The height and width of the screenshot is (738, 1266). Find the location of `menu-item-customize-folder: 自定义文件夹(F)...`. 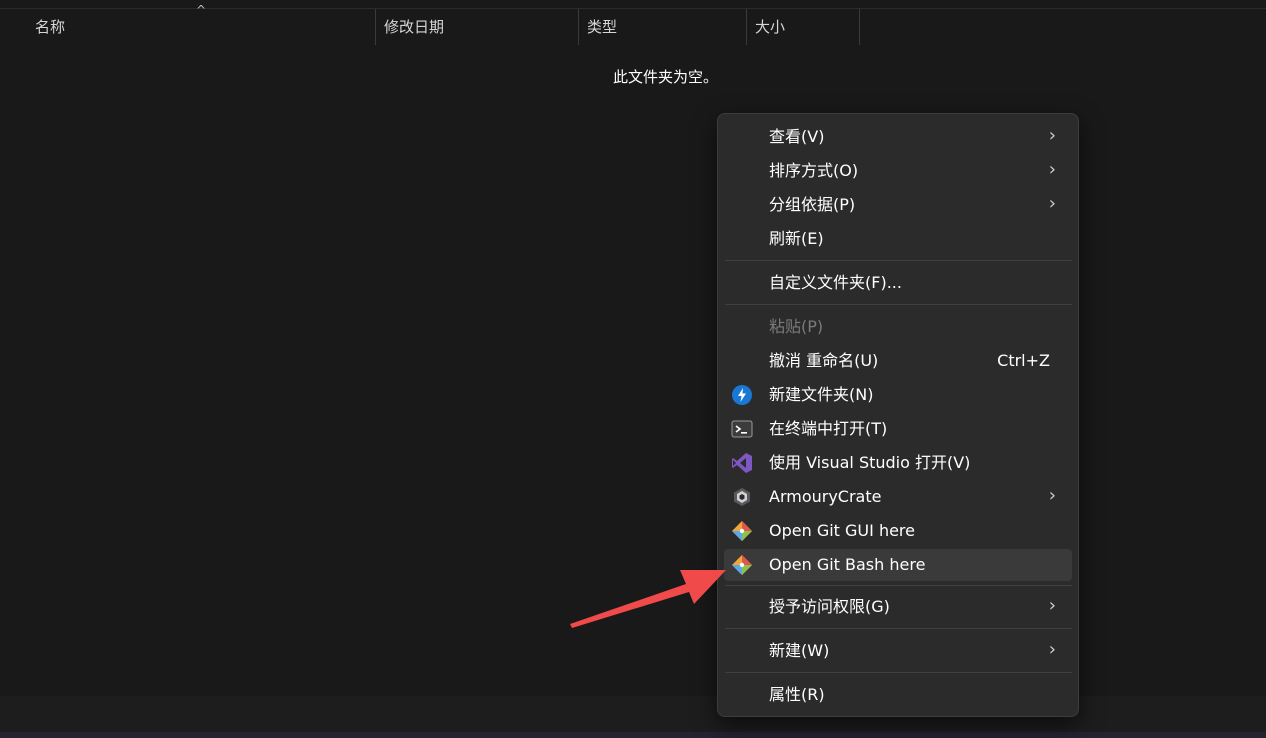

menu-item-customize-folder: 自定义文件夹(F)... is located at coordinates (898, 283).